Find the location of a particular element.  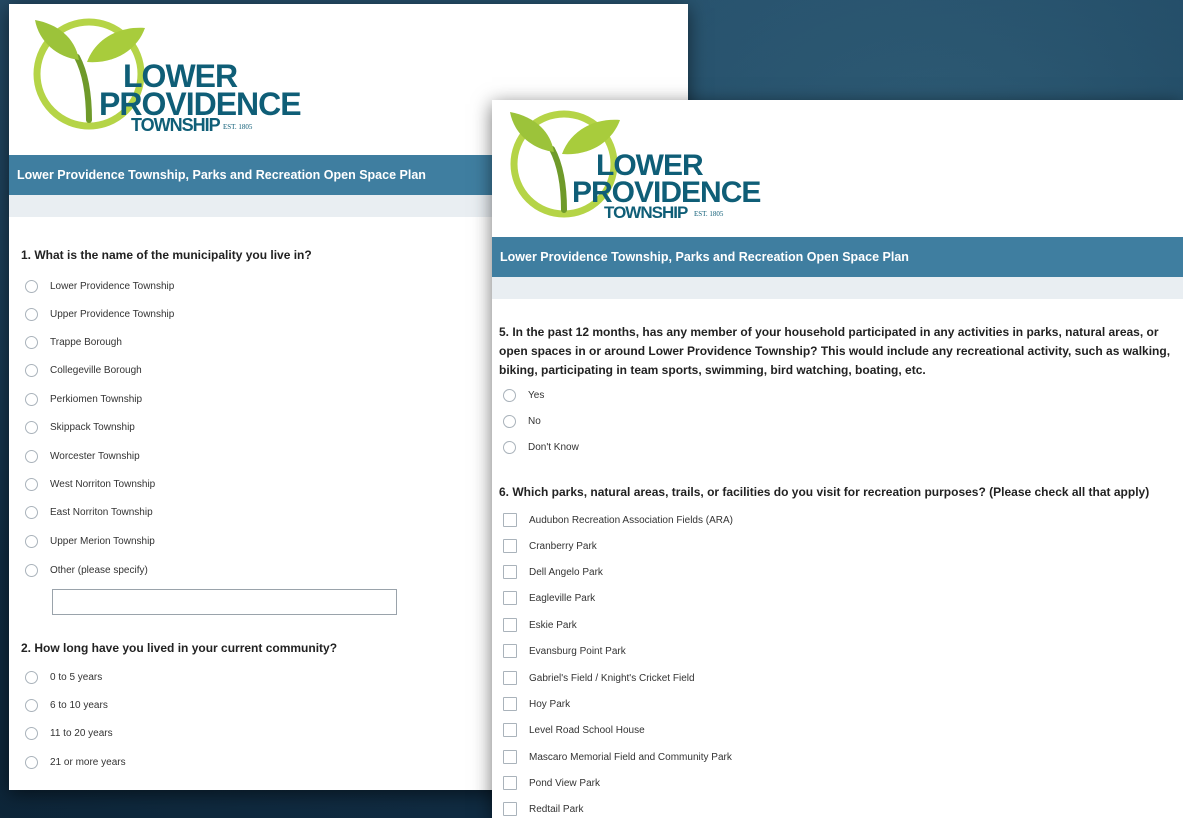

q1-option: Perkiomen Township is located at coordinates (83, 399).